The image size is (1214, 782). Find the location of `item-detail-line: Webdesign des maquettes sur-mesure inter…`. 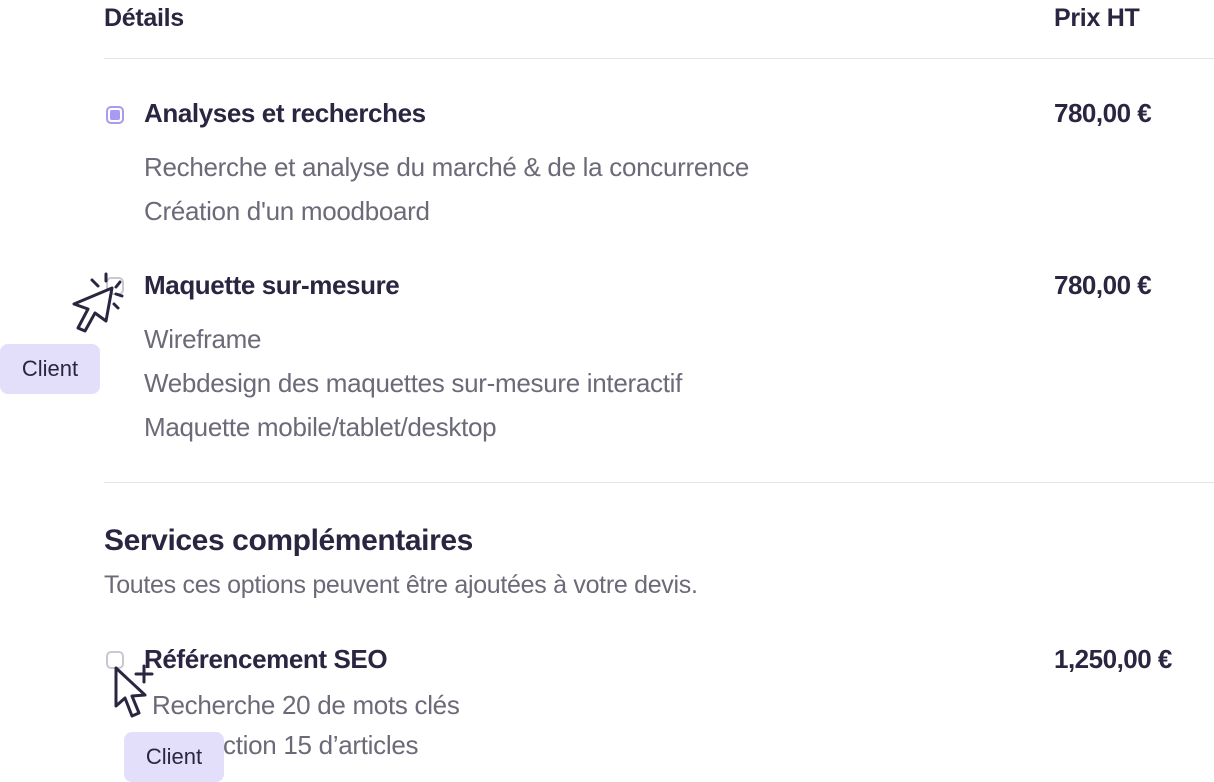

item-detail-line: Webdesign des maquettes sur-mesure inter… is located at coordinates (413, 383).